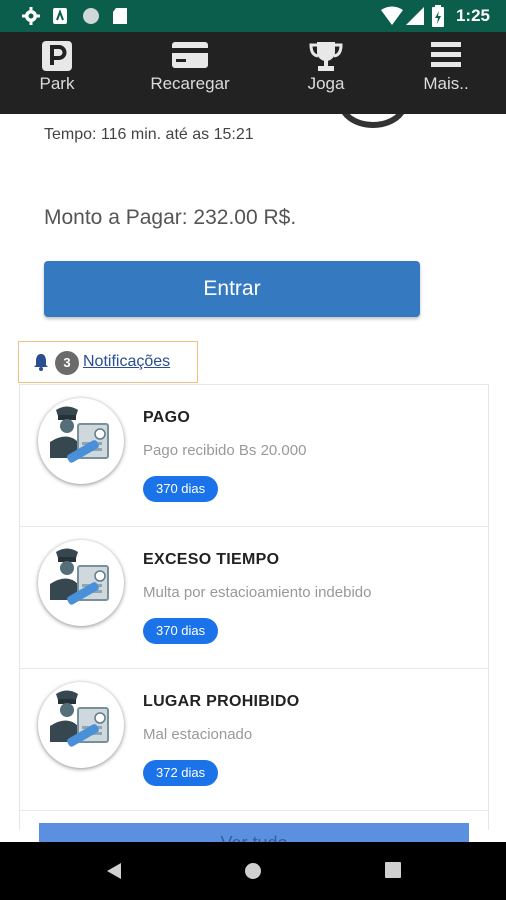 The image size is (506, 900). I want to click on notification-title: LUGAR PROHIBIDO, so click(221, 701).